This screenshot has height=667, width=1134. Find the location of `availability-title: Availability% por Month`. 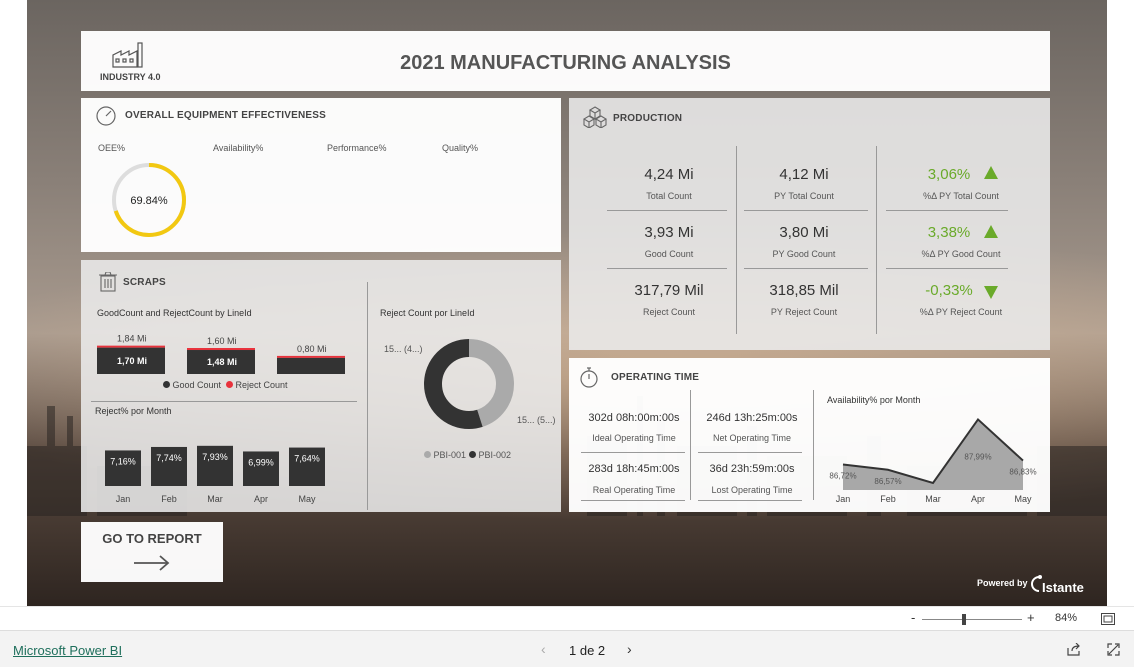

availability-title: Availability% por Month is located at coordinates (874, 400).